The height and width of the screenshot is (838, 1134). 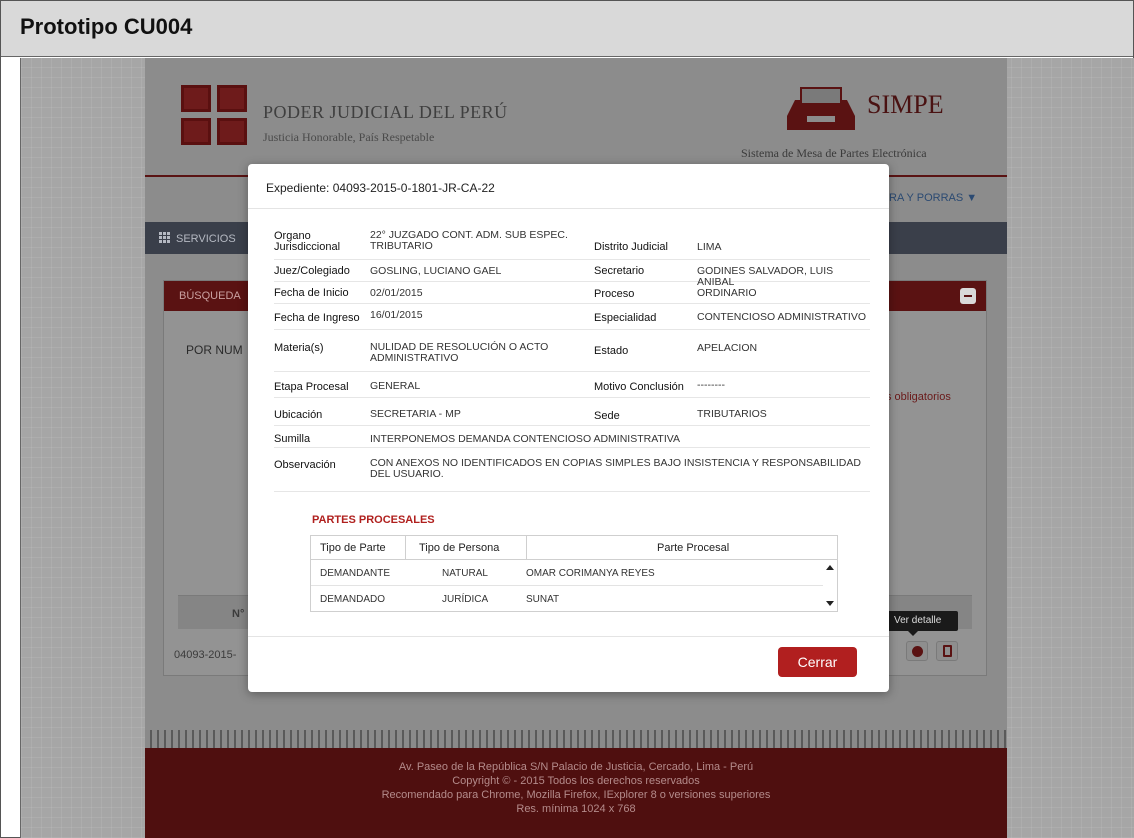 What do you see at coordinates (396, 293) in the screenshot?
I see `fecha-inicio-value: 02/01/2015` at bounding box center [396, 293].